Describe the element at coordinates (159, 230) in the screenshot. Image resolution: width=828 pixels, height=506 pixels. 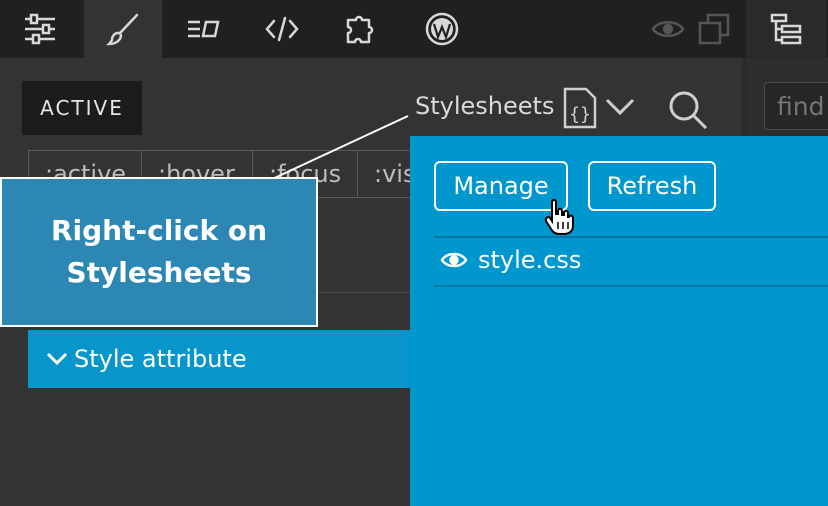
I see `tooltip-line-1: Right-click on` at that location.